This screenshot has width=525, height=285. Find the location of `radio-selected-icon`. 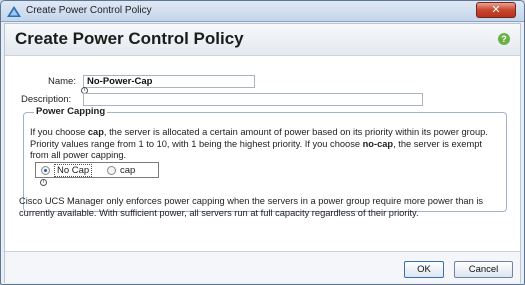

radio-selected-icon is located at coordinates (45, 170).